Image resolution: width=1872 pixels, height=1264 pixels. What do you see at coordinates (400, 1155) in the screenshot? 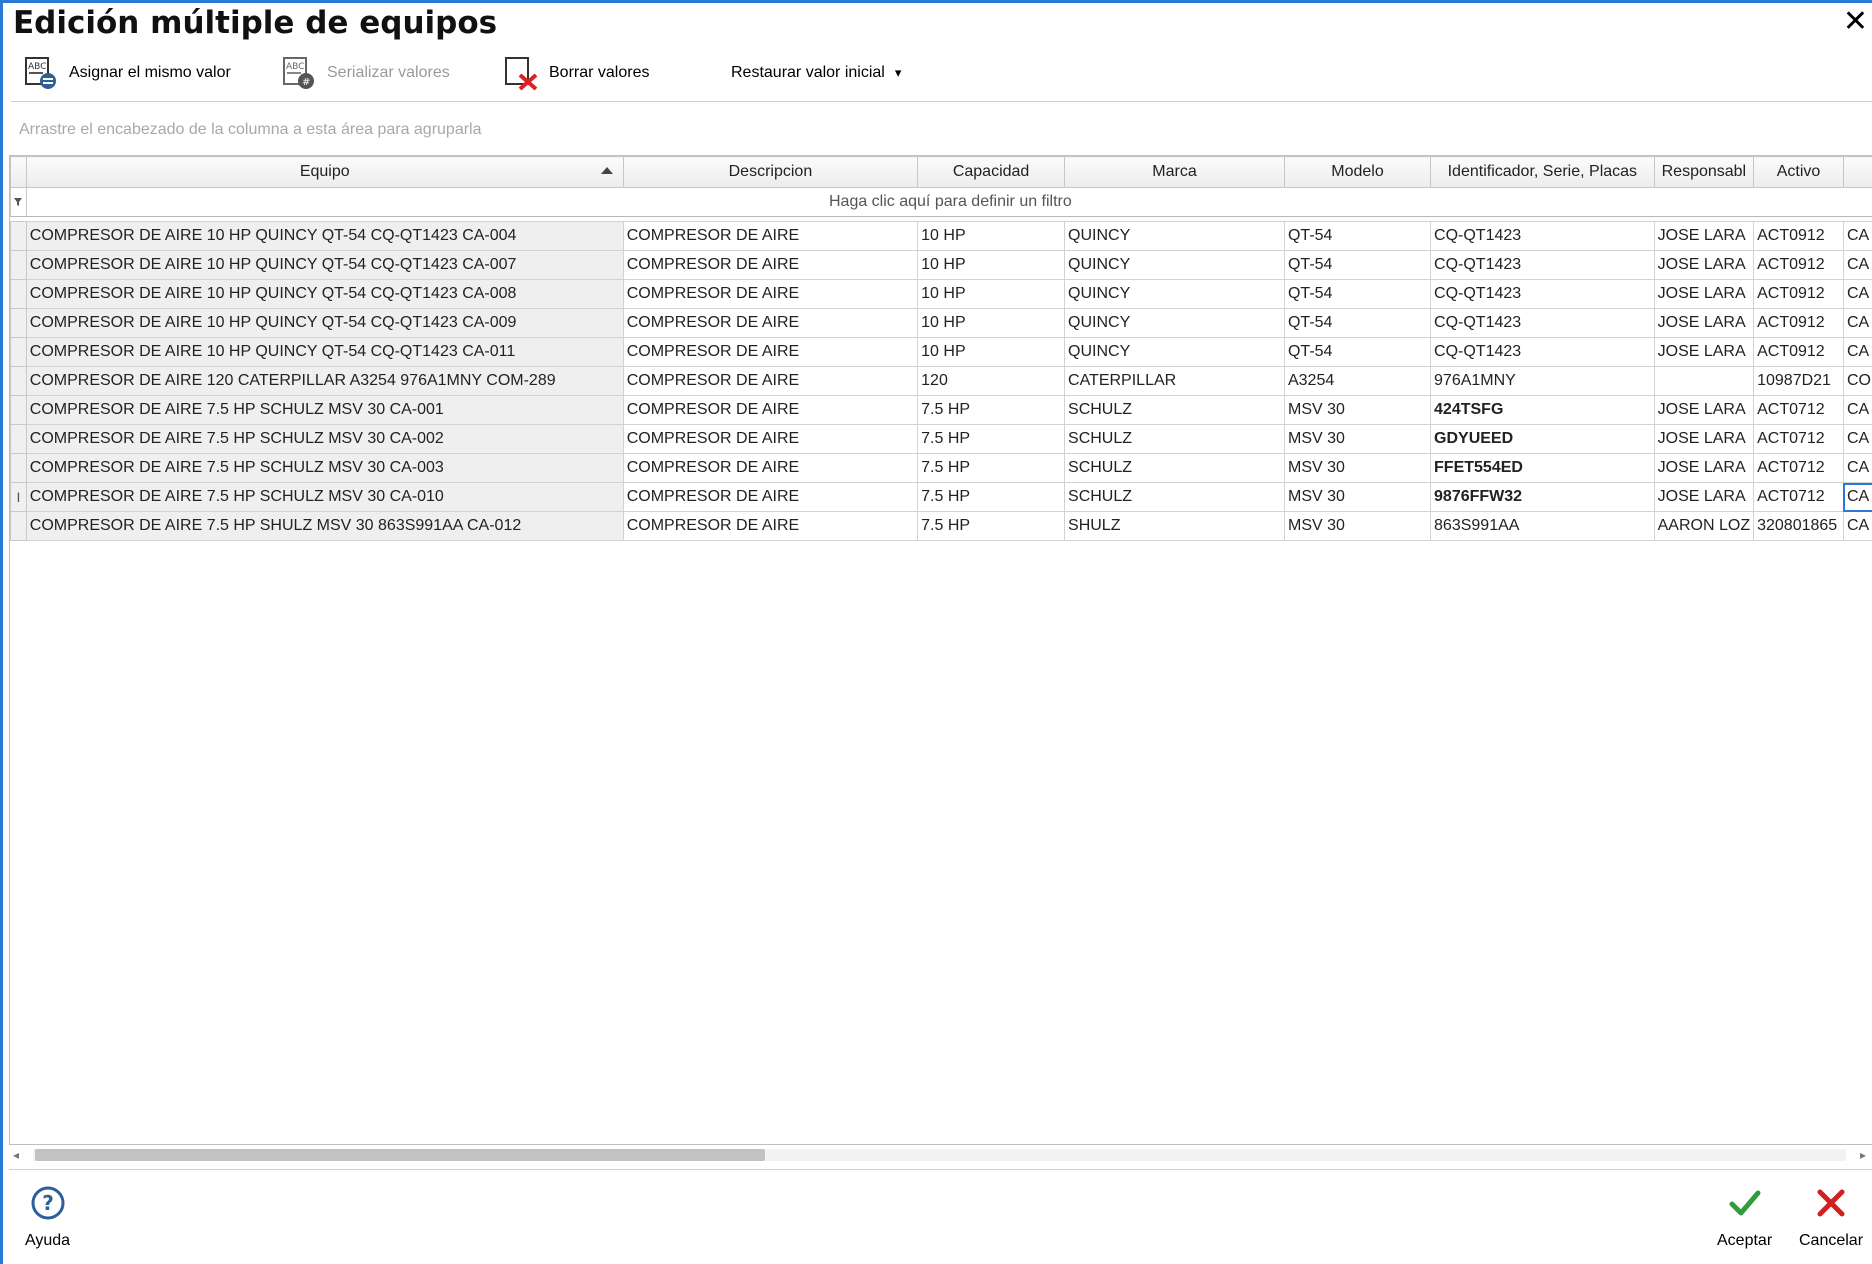
I see `scrollbar-thumb` at bounding box center [400, 1155].